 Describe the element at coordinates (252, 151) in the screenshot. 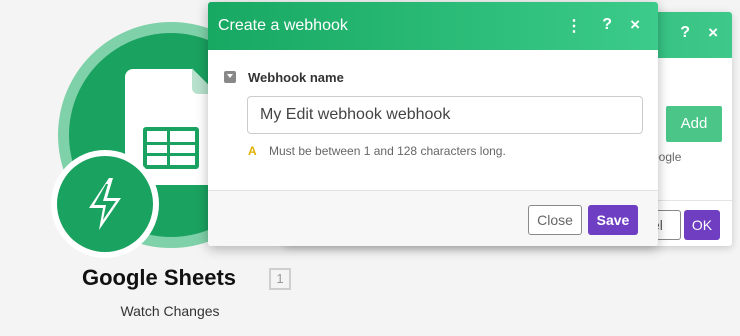

I see `hint-icon: A` at that location.